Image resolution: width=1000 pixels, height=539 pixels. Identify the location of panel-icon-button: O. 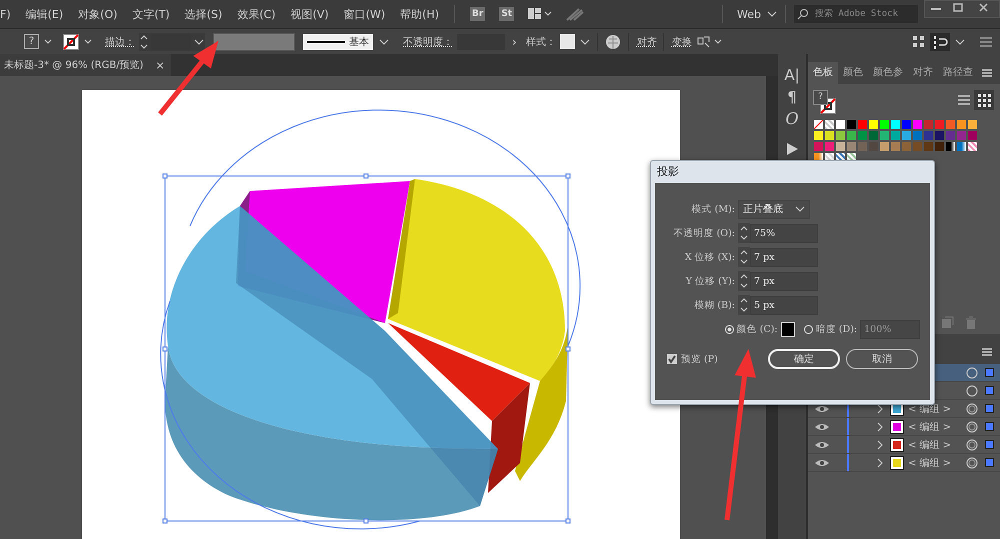
(792, 119).